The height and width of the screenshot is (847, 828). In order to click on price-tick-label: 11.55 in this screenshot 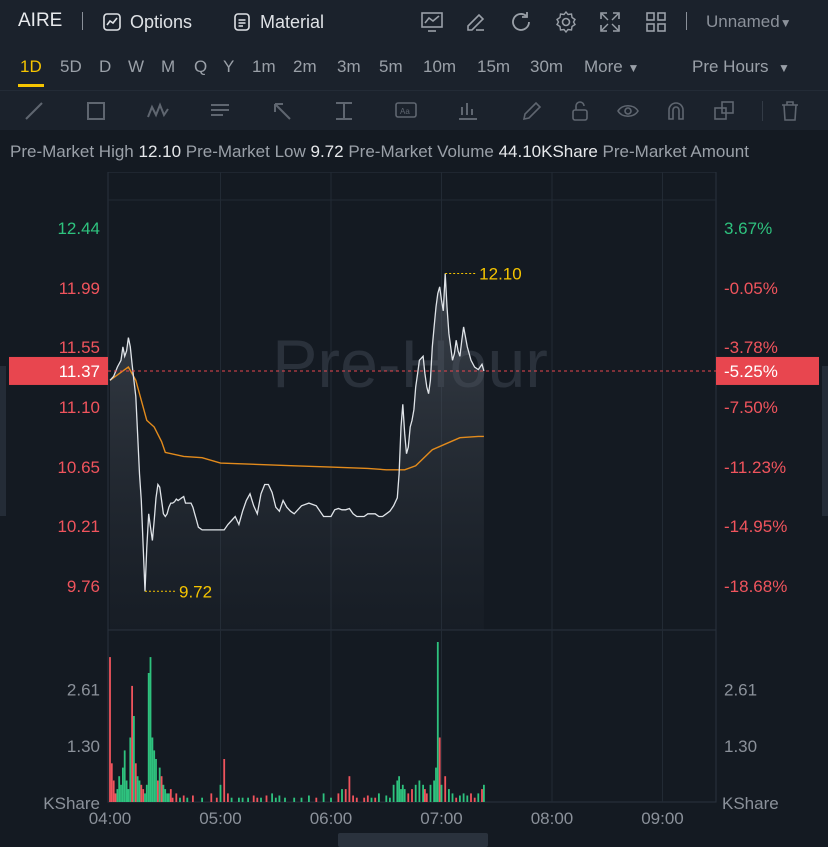, I will do `click(79, 347)`.